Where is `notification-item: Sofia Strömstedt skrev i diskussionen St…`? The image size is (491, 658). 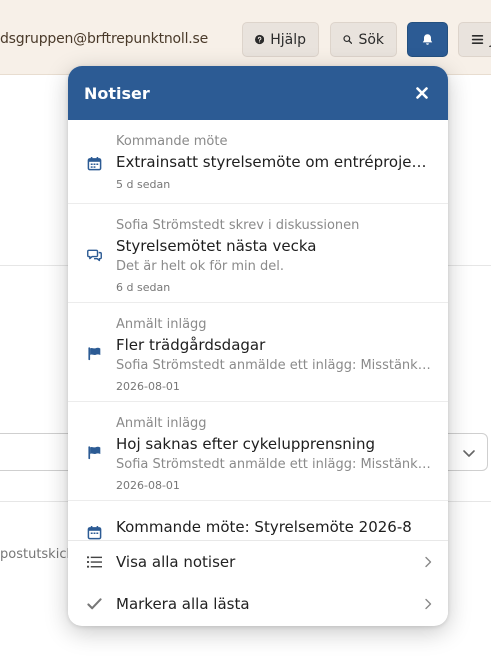 notification-item: Sofia Strömstedt skrev i diskussionen St… is located at coordinates (258, 253).